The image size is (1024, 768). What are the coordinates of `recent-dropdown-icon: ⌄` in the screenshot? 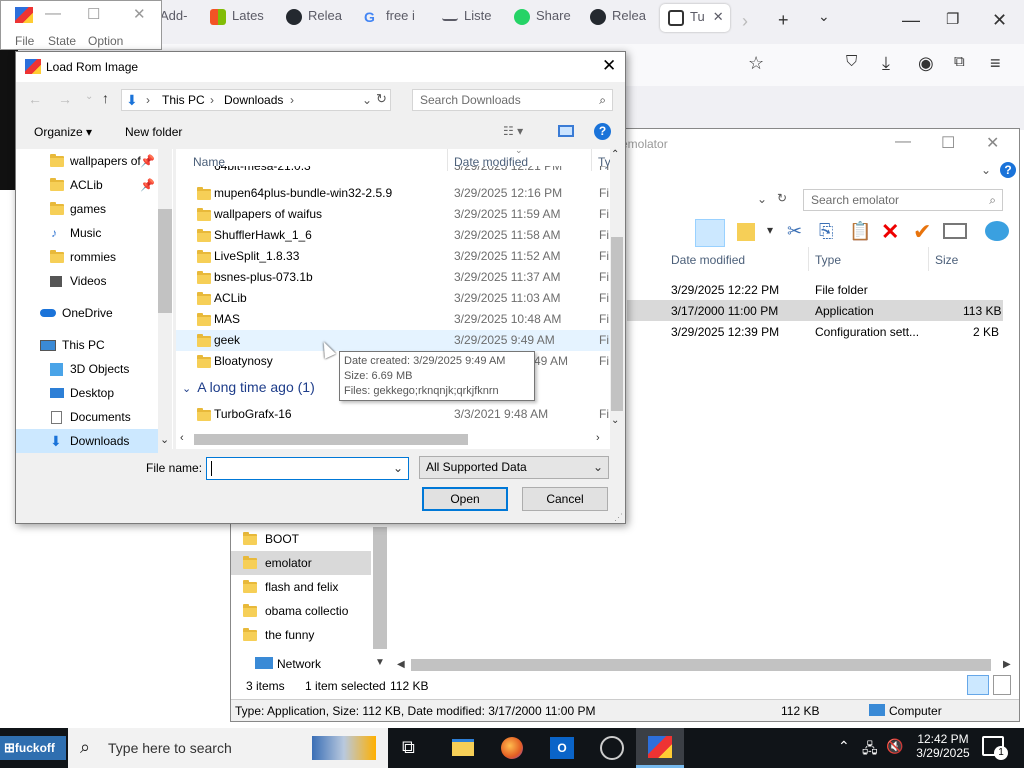 It's located at (89, 96).